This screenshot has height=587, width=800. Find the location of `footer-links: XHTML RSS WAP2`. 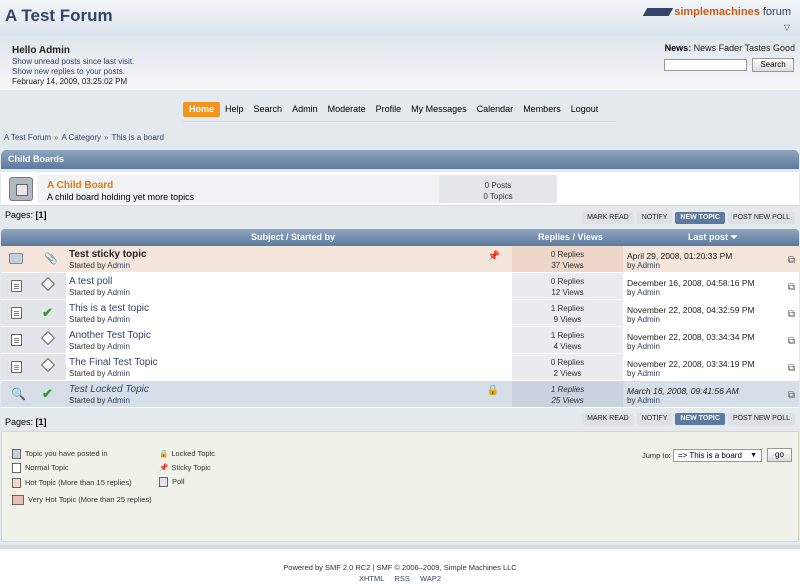

footer-links: XHTML RSS WAP2 is located at coordinates (400, 578).